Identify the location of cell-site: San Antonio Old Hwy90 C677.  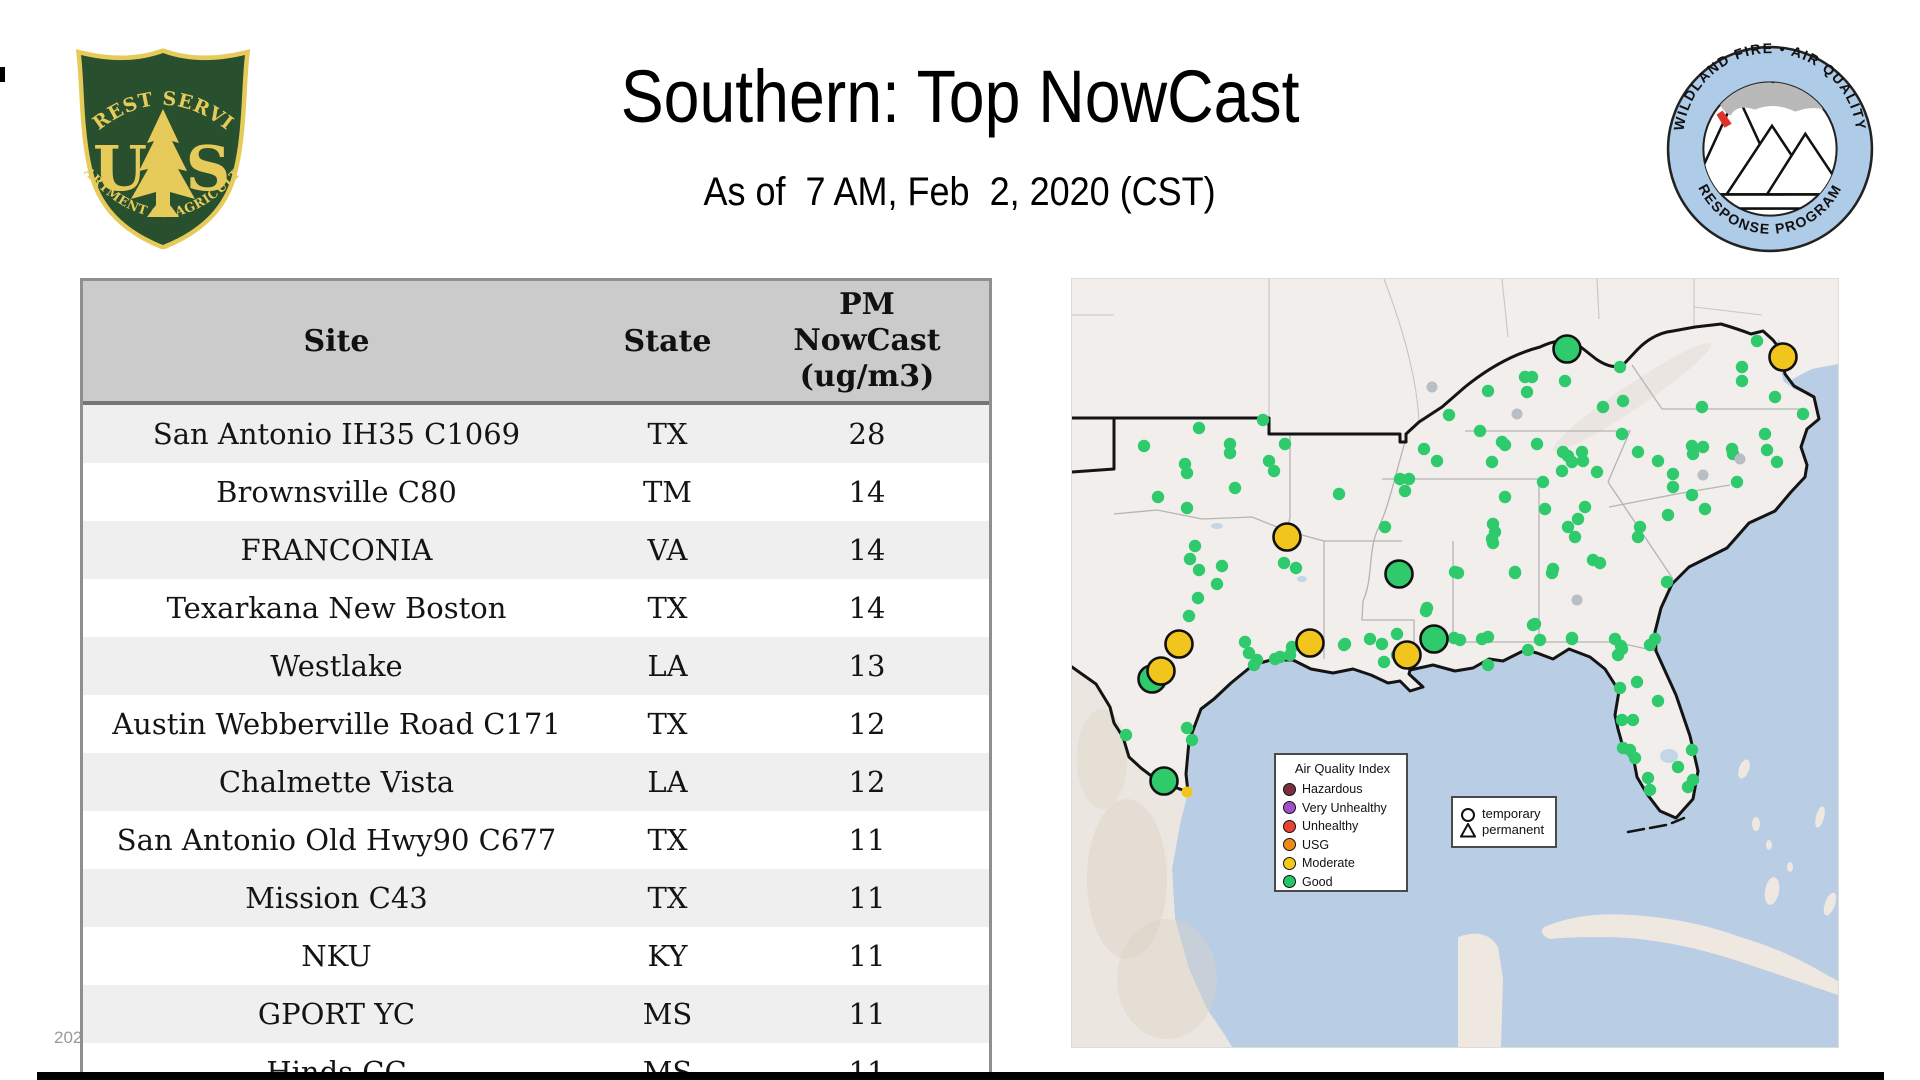
(336, 840).